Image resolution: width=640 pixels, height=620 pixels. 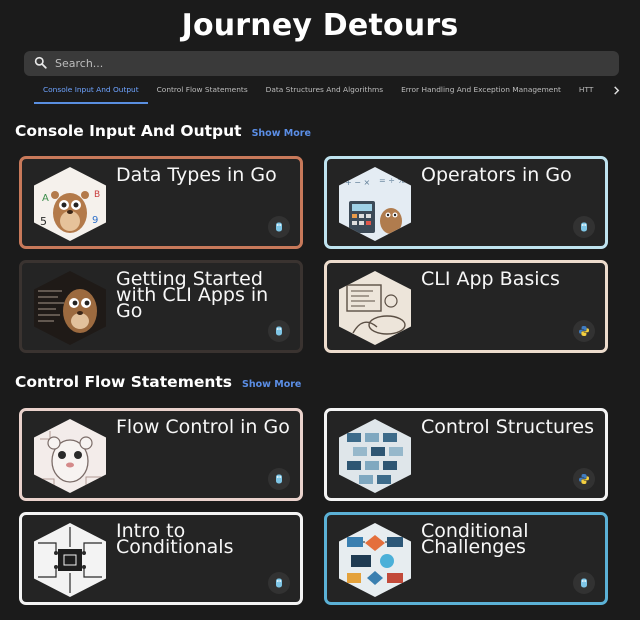 I want to click on isometric-blocks-image, so click(x=375, y=456).